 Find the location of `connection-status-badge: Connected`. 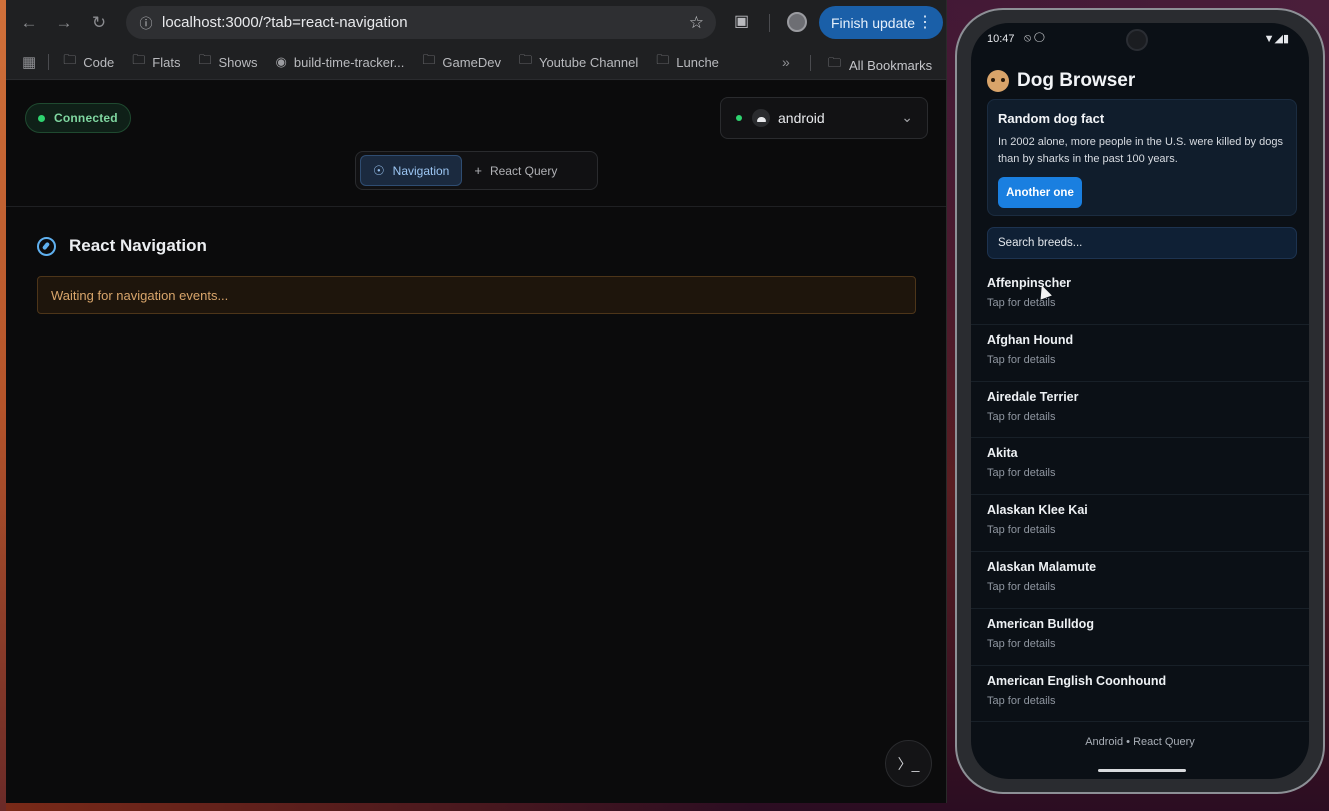

connection-status-badge: Connected is located at coordinates (78, 118).